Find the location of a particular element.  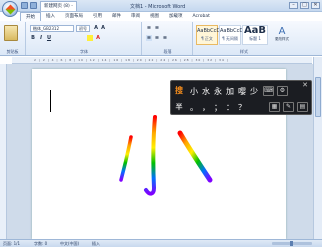

candidate-5: 嘤 is located at coordinates (242, 91).